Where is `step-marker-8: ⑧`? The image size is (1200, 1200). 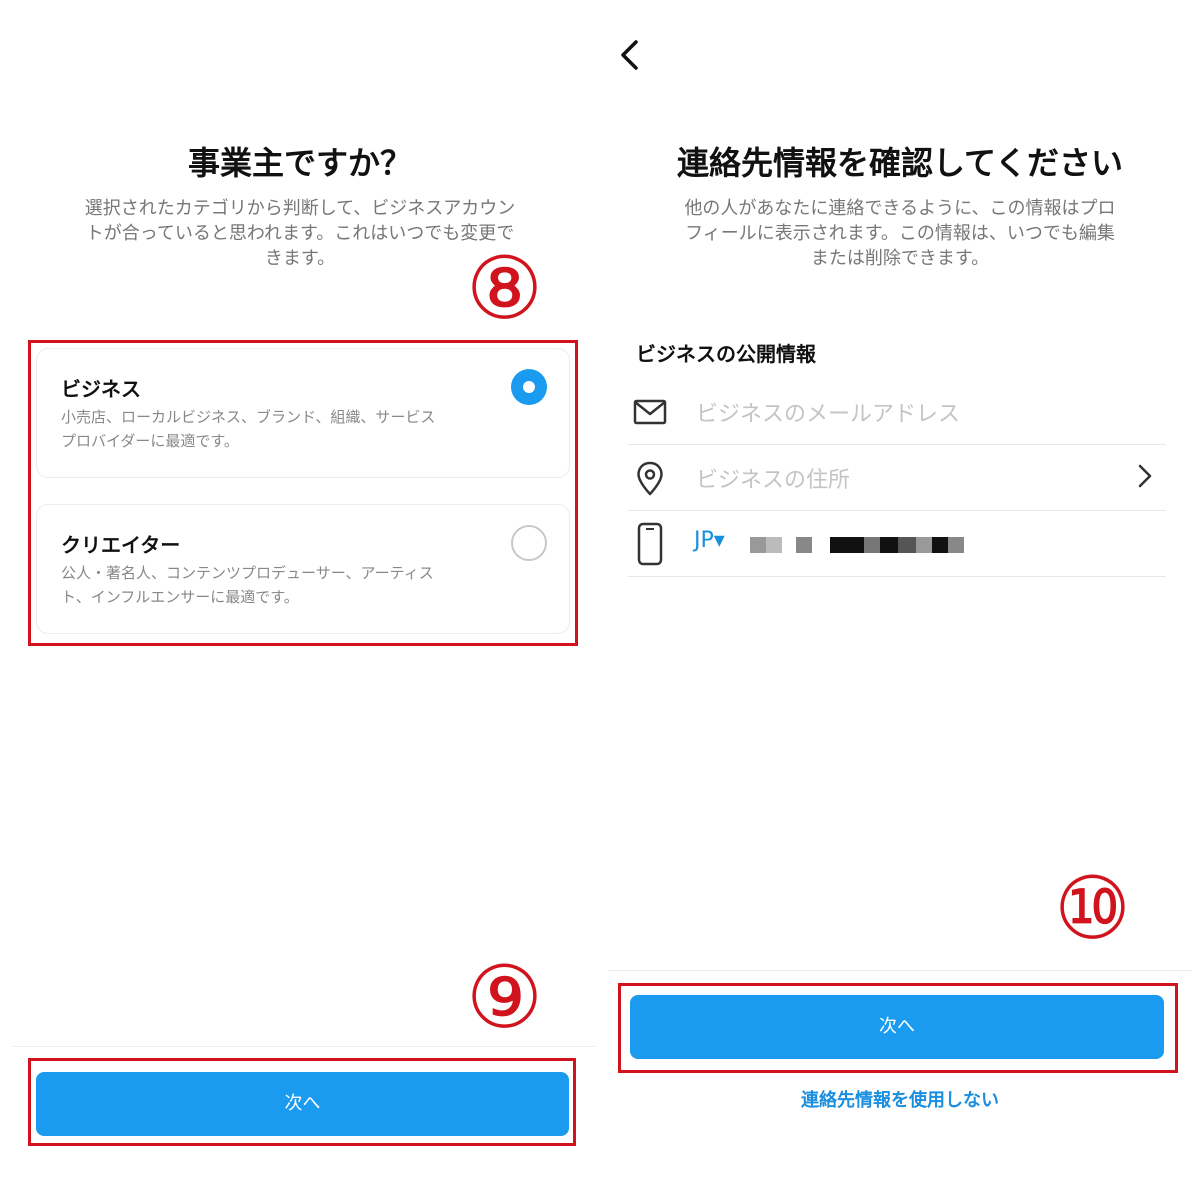 step-marker-8: ⑧ is located at coordinates (505, 289).